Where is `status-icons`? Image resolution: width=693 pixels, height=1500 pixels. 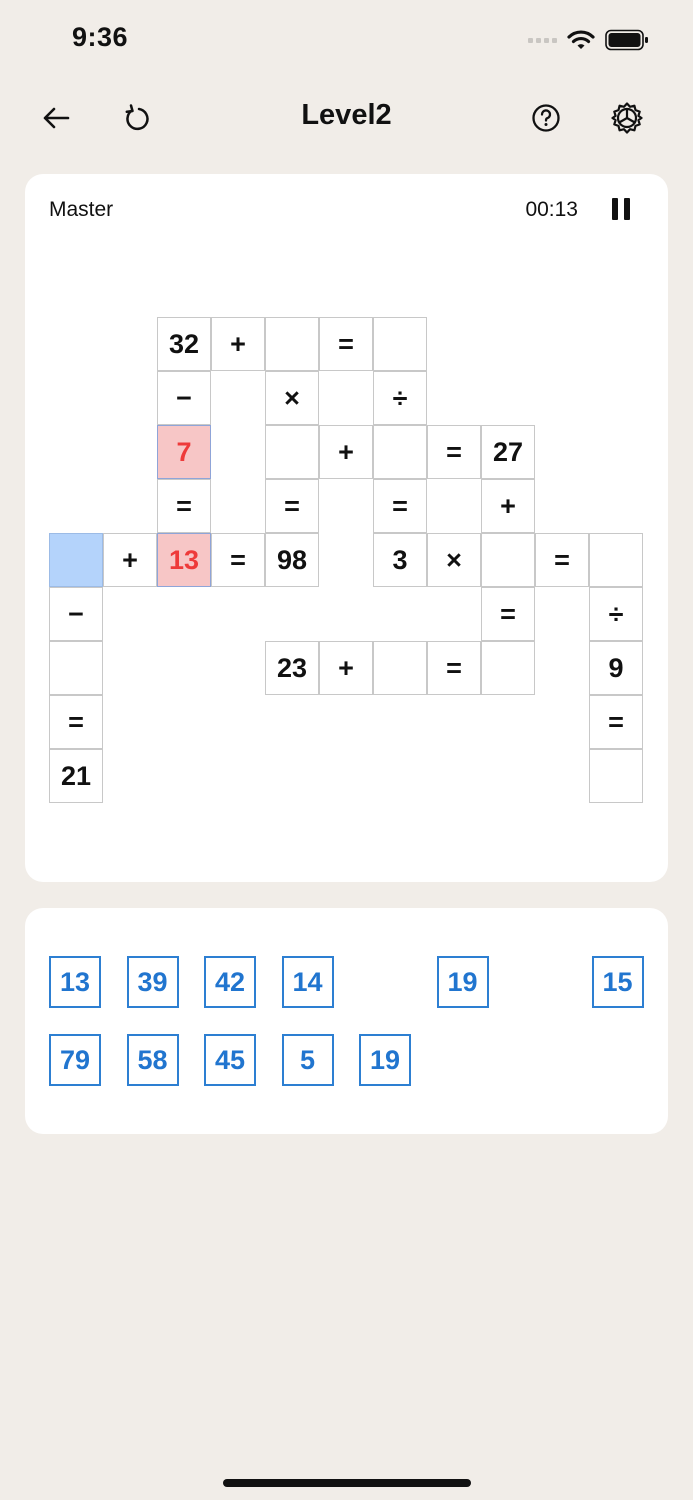
status-icons is located at coordinates (588, 40).